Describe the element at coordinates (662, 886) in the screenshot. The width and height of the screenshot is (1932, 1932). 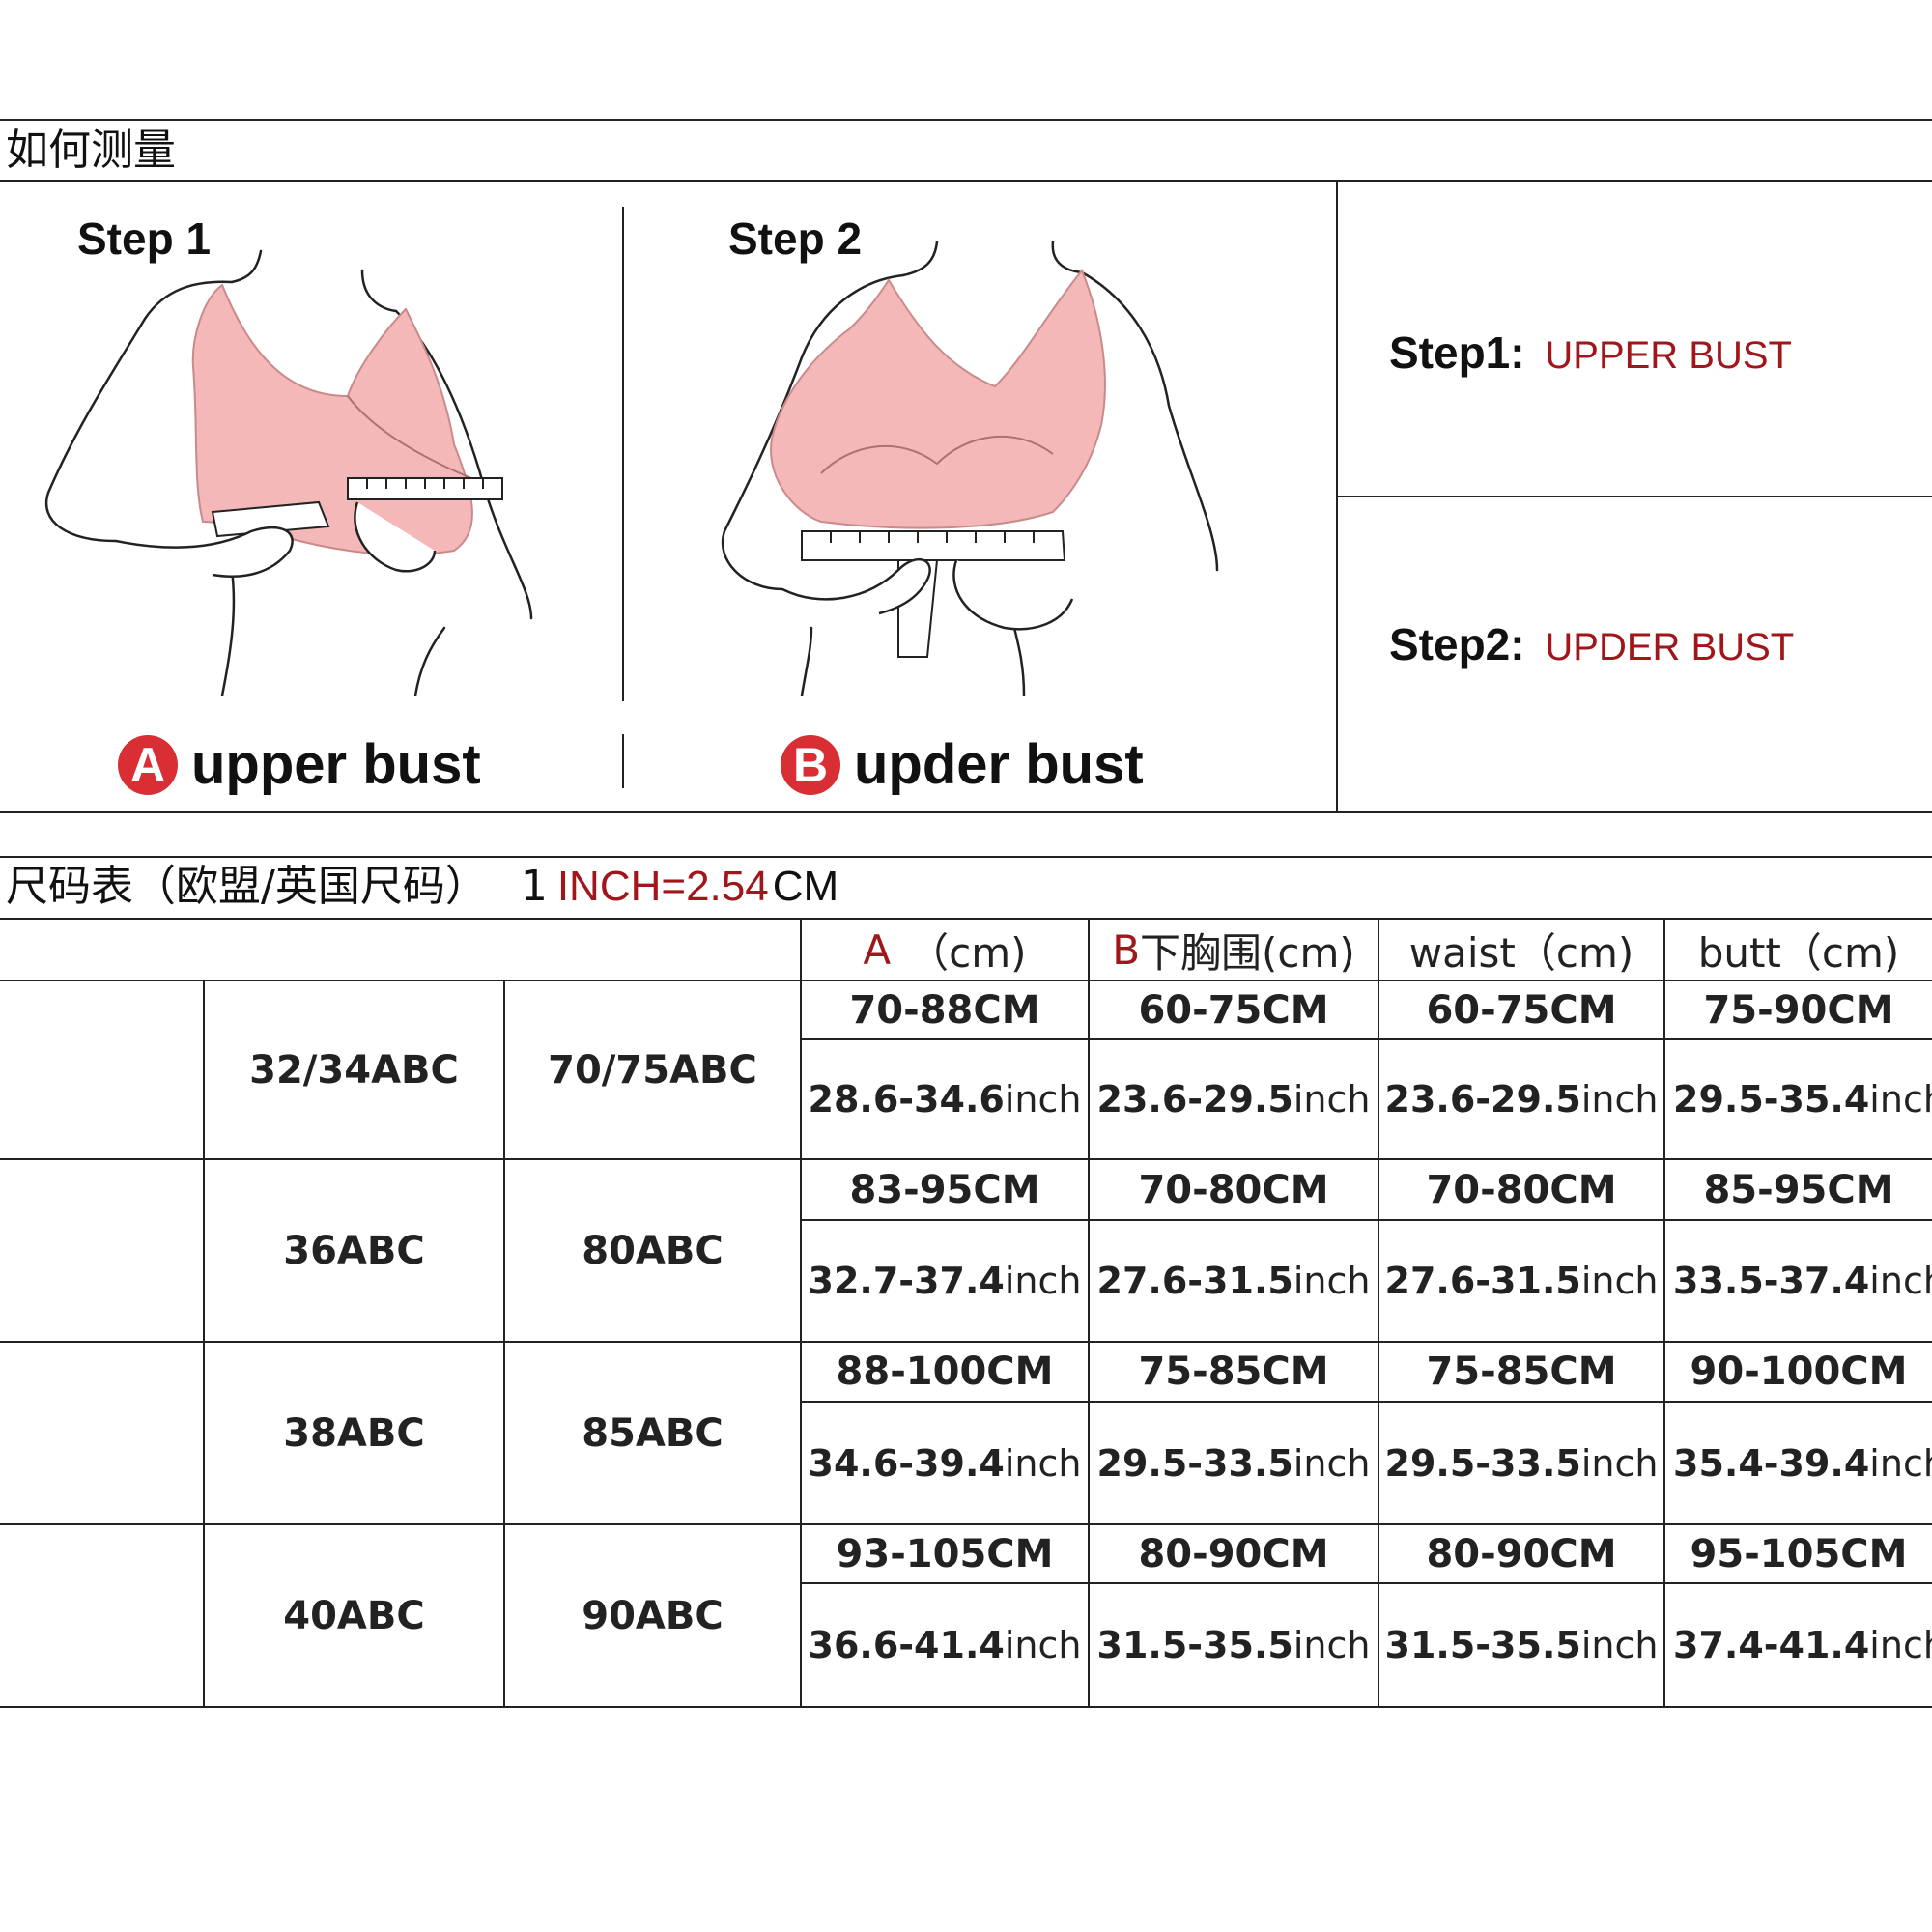
I see `conv-red: INCH=2.54` at that location.